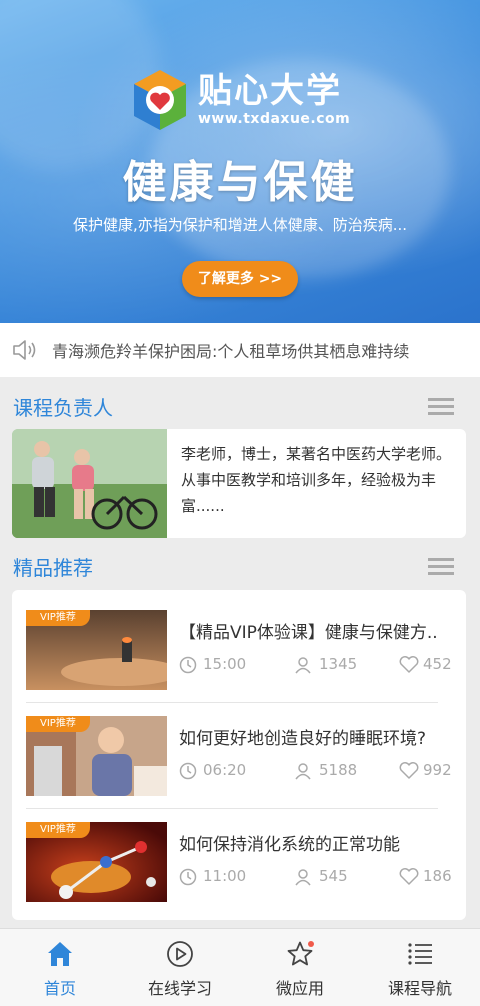 The width and height of the screenshot is (480, 1006). Describe the element at coordinates (60, 967) in the screenshot. I see `tab-home: 首页` at that location.